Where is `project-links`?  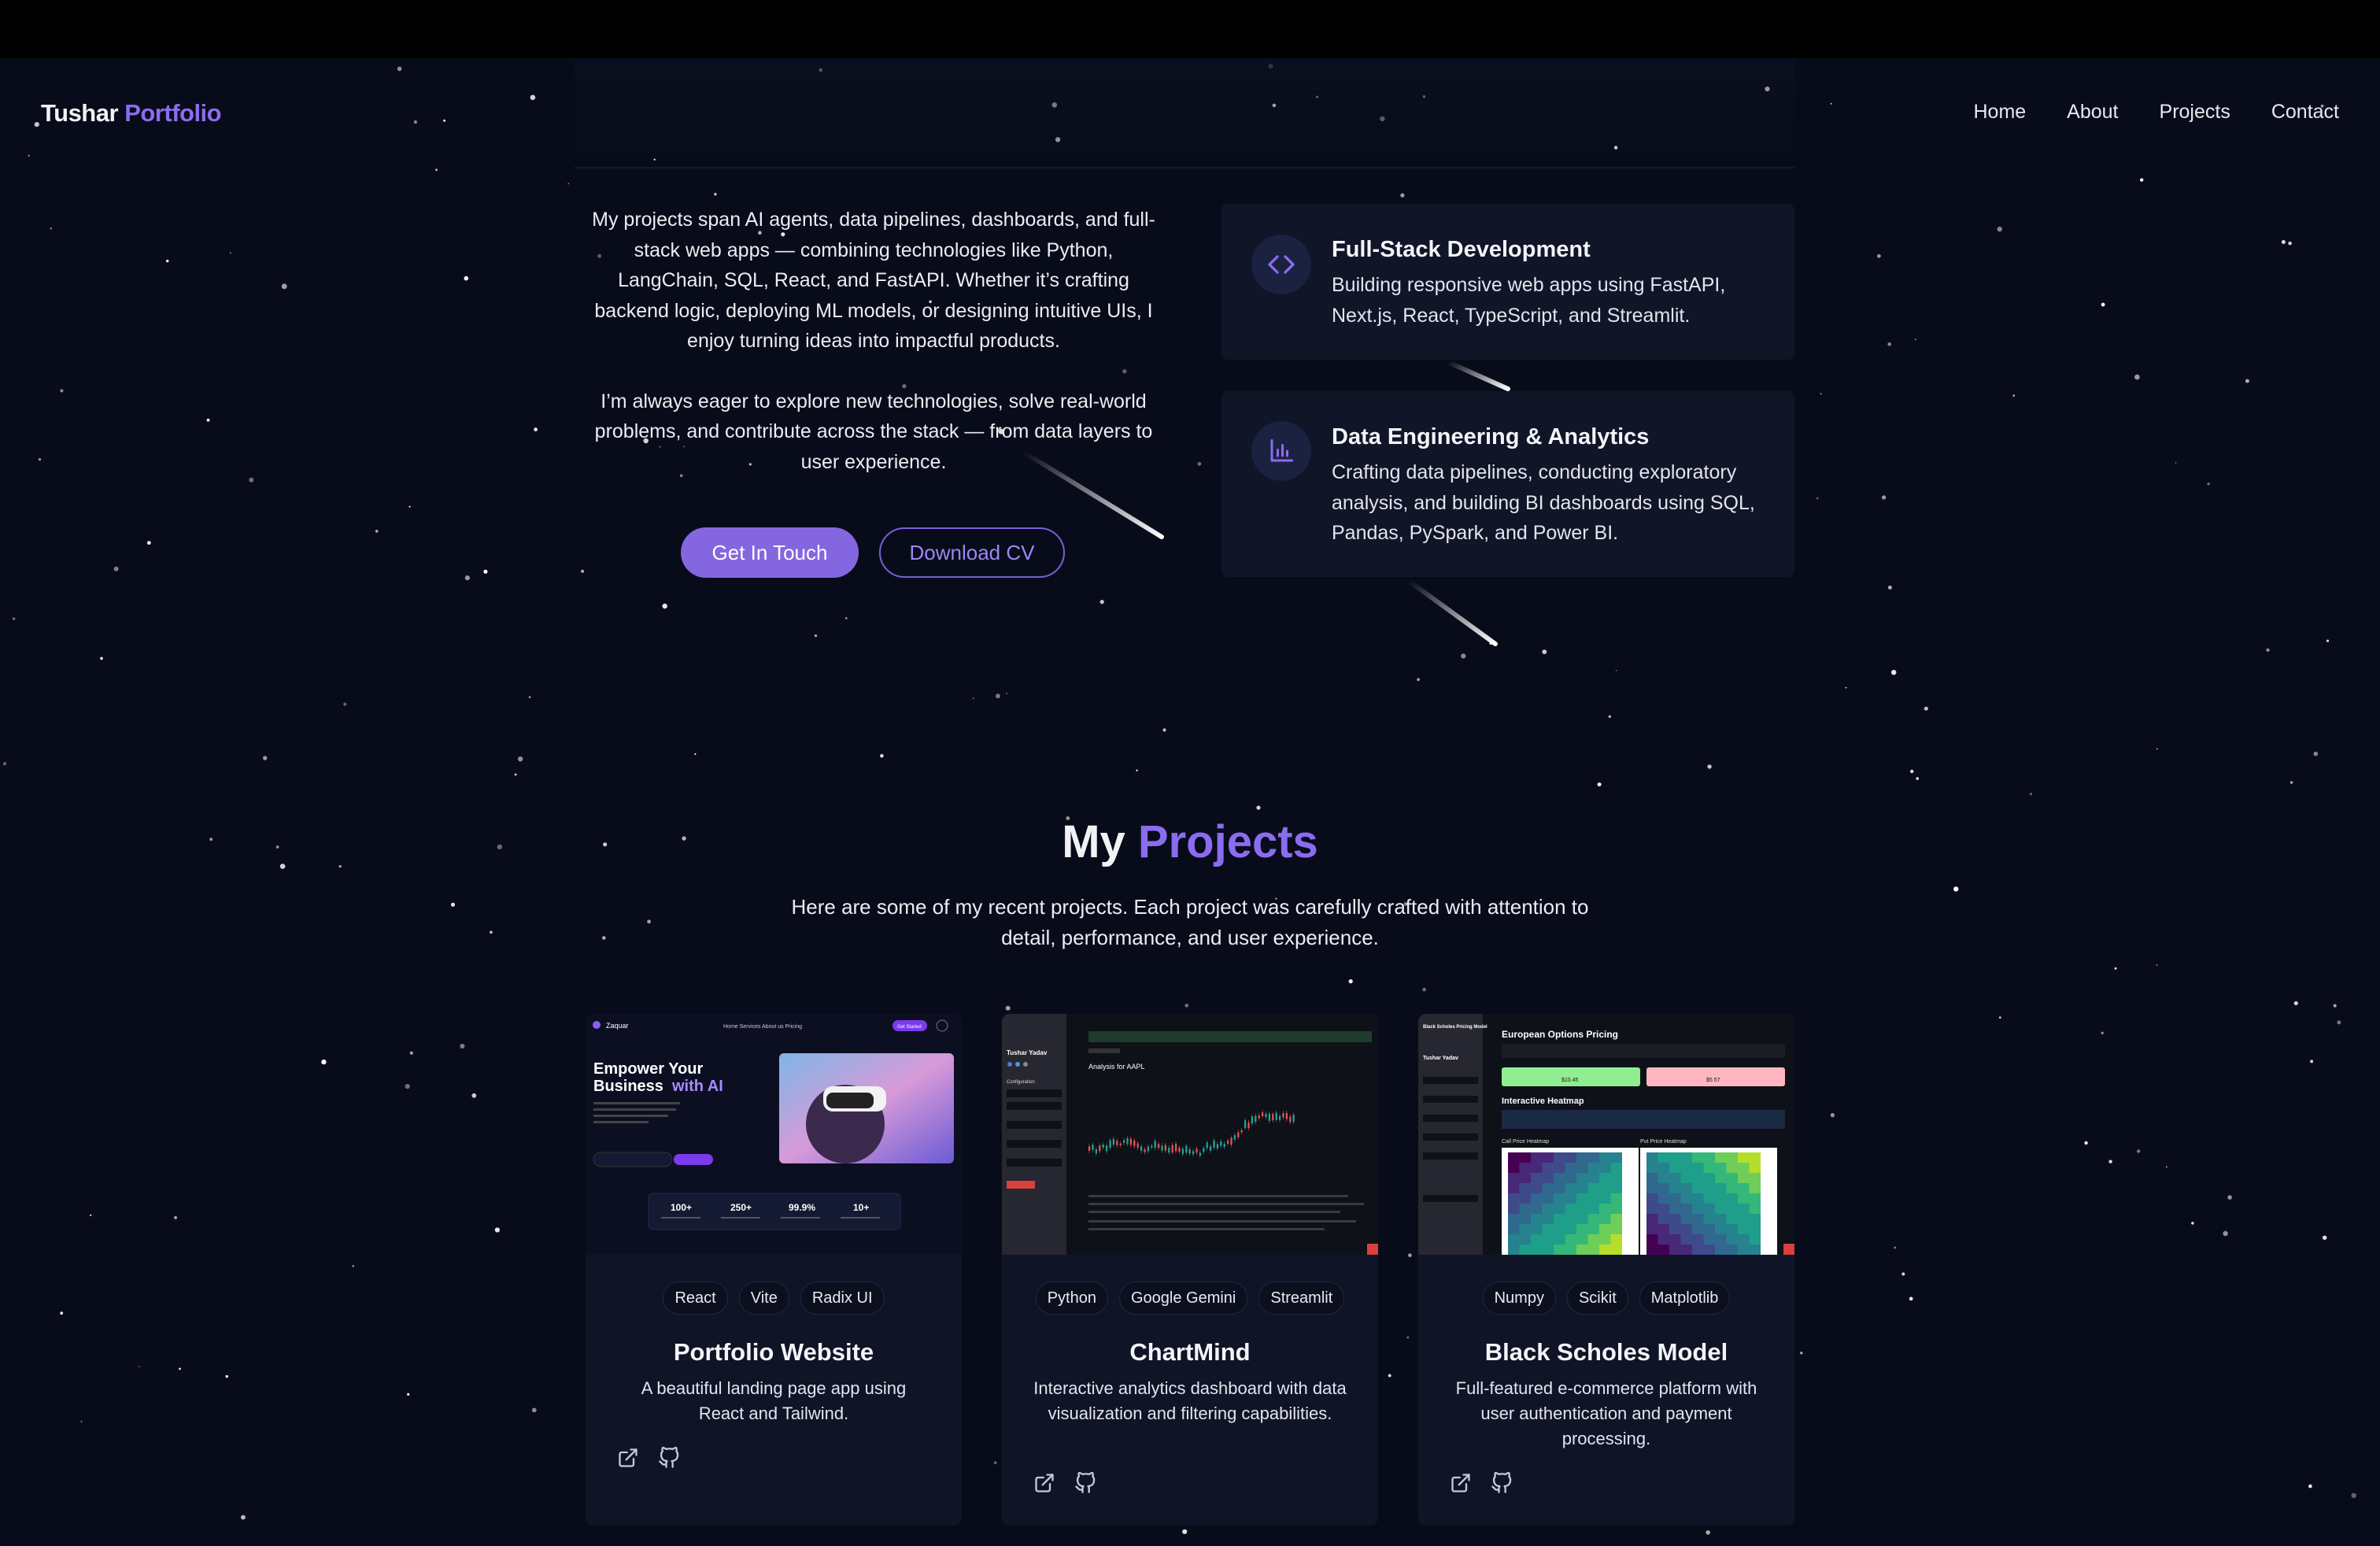 project-links is located at coordinates (1065, 1483).